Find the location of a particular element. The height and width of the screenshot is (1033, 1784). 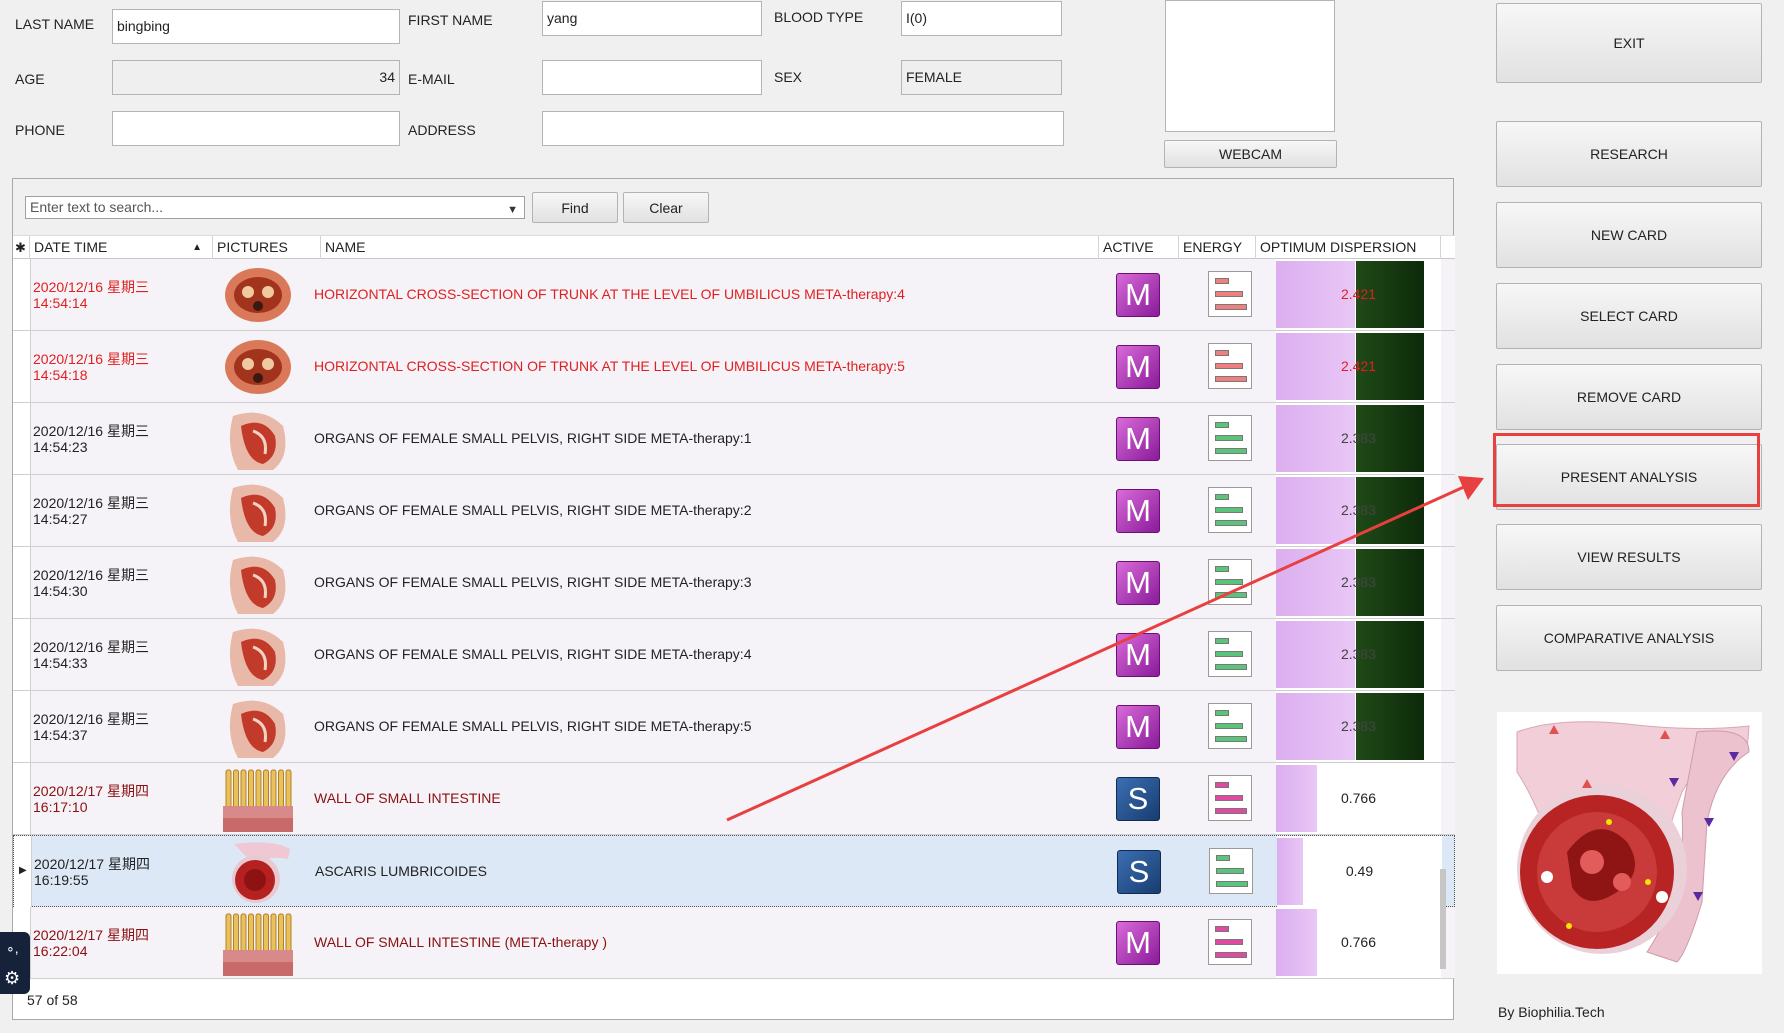

optimum-dispersion-cell: 0.49 is located at coordinates (1359, 871).